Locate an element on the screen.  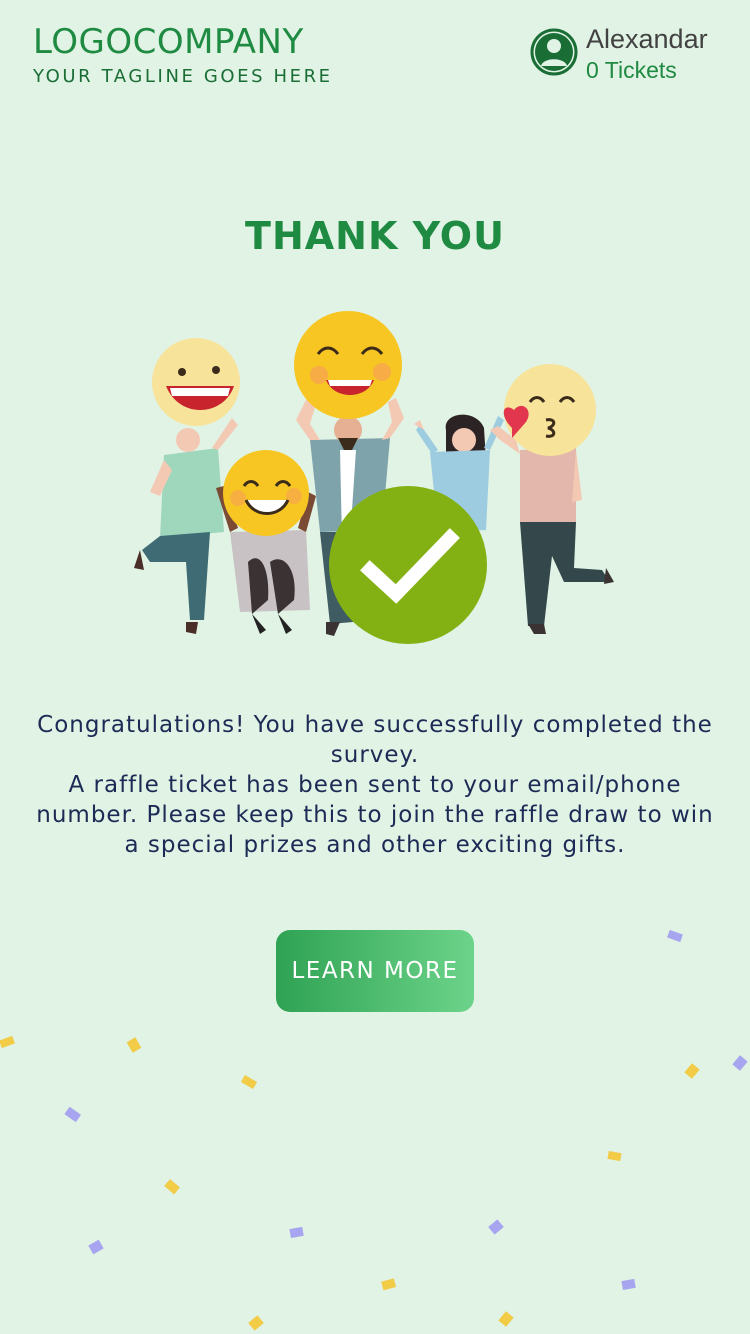
person-right-illustration is located at coordinates (552, 530).